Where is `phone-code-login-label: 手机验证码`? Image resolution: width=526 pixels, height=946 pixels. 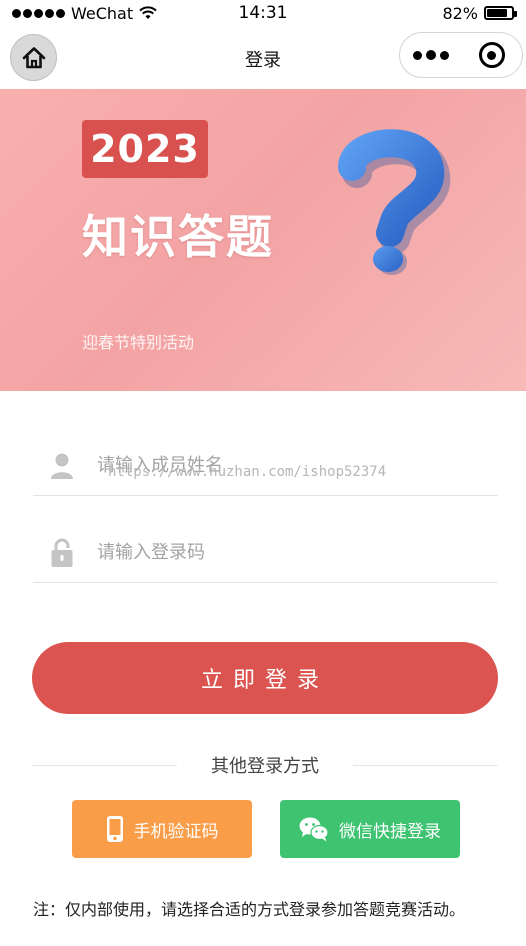
phone-code-login-label: 手机验证码 is located at coordinates (176, 831).